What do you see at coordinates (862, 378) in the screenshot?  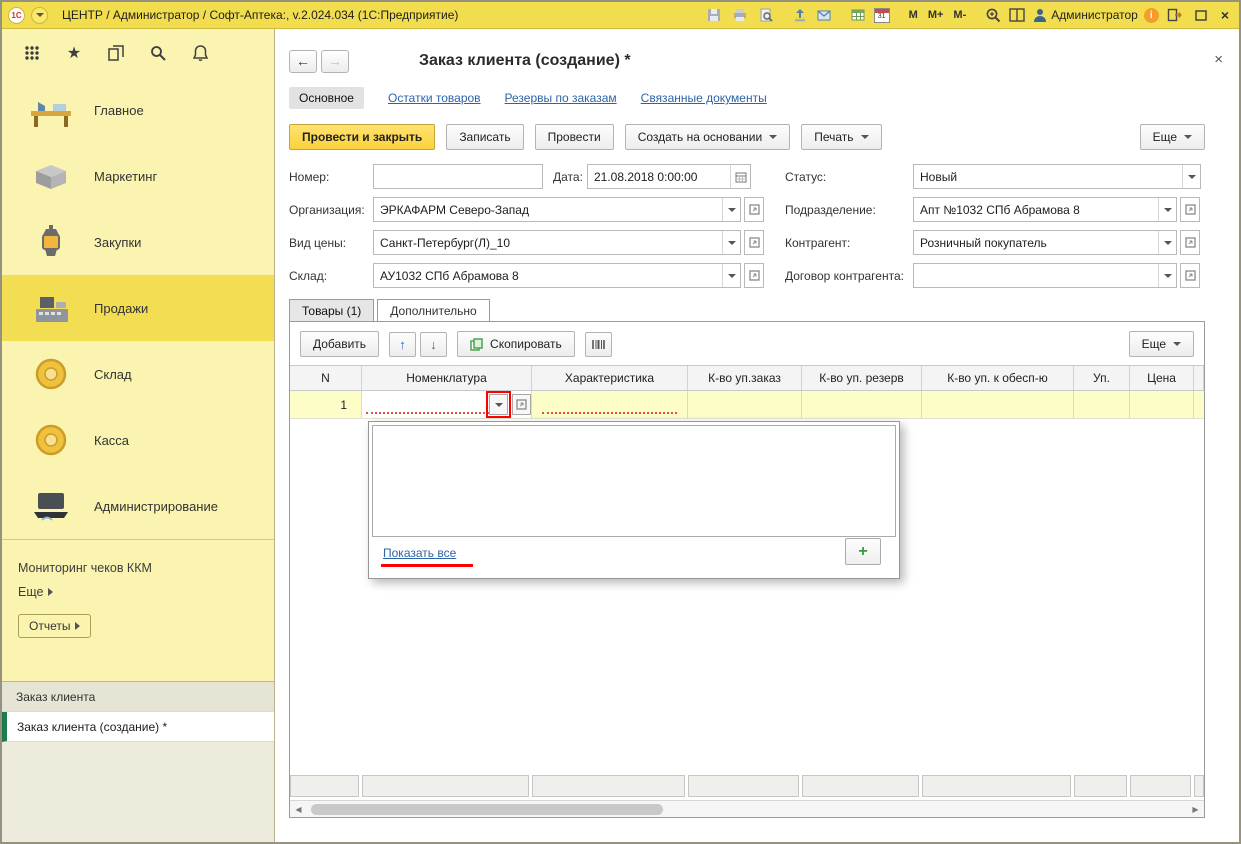 I see `column-header-kvo-up-rezerv: К-во уп. резерв` at bounding box center [862, 378].